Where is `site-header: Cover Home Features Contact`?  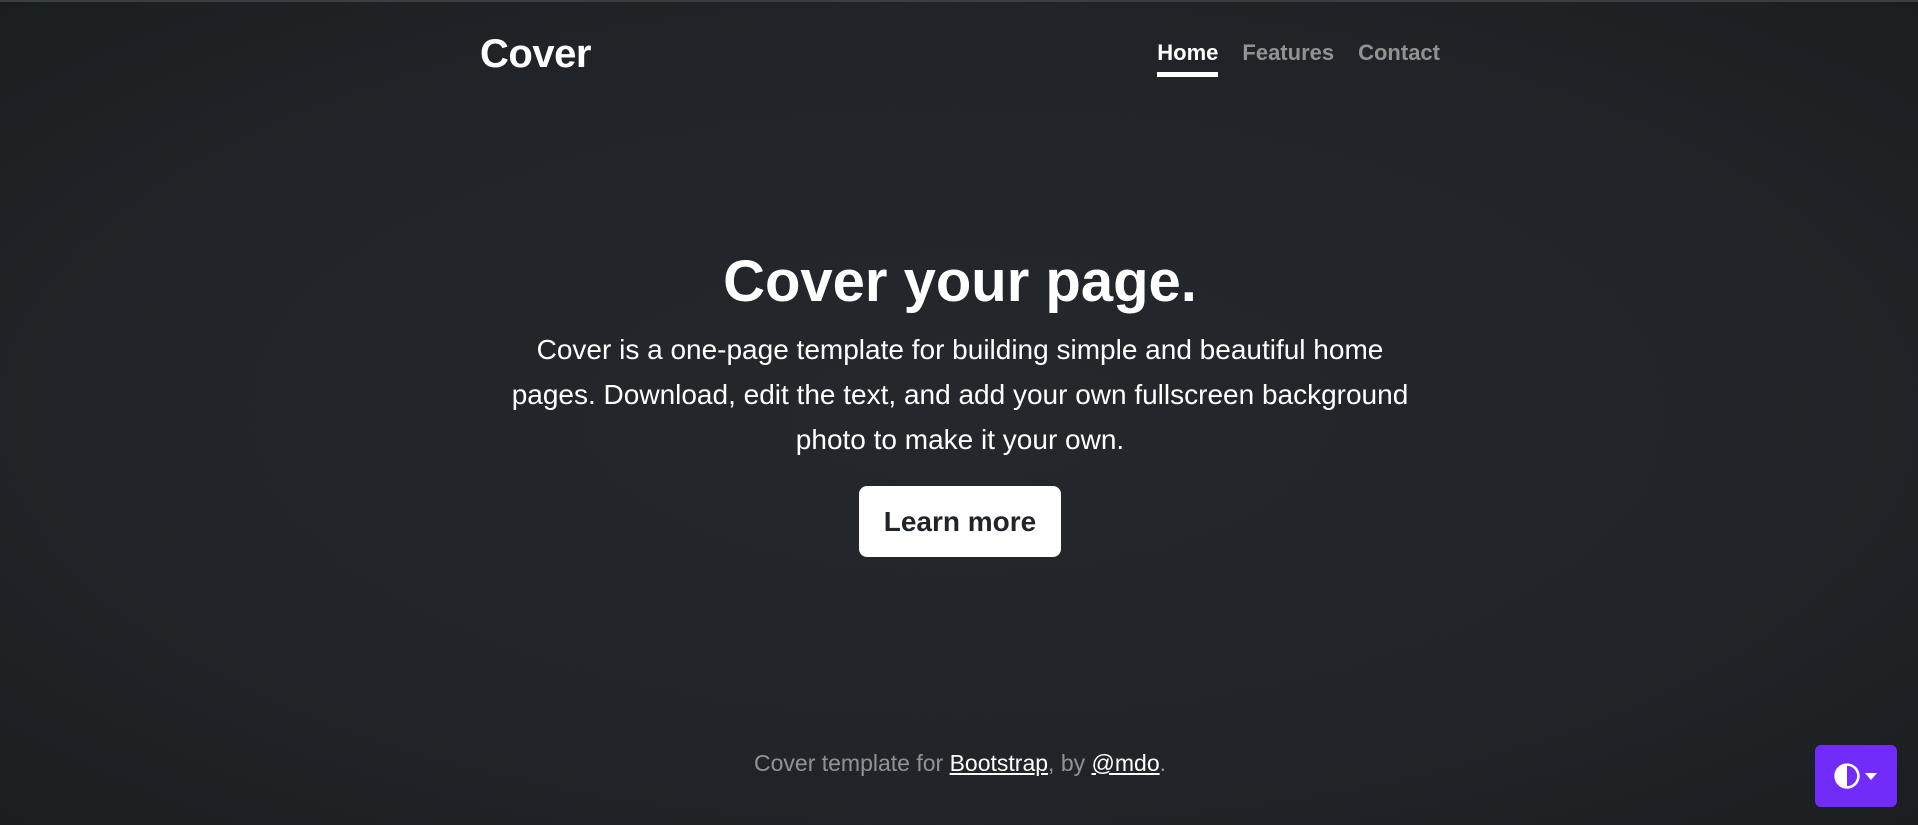
site-header: Cover Home Features Contact is located at coordinates (960, 57).